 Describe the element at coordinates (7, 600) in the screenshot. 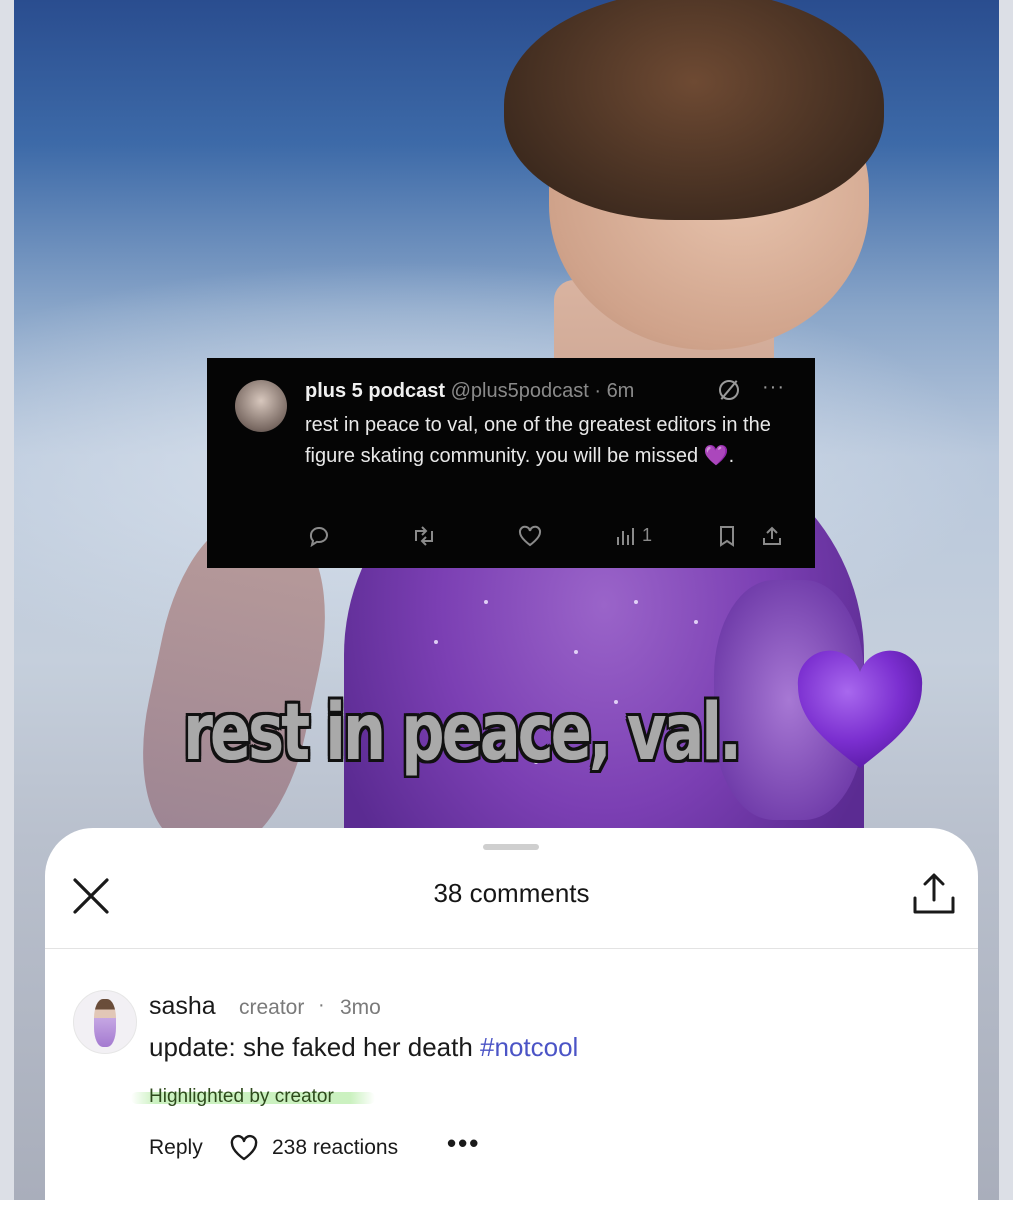

I see `left-edge-strip` at that location.